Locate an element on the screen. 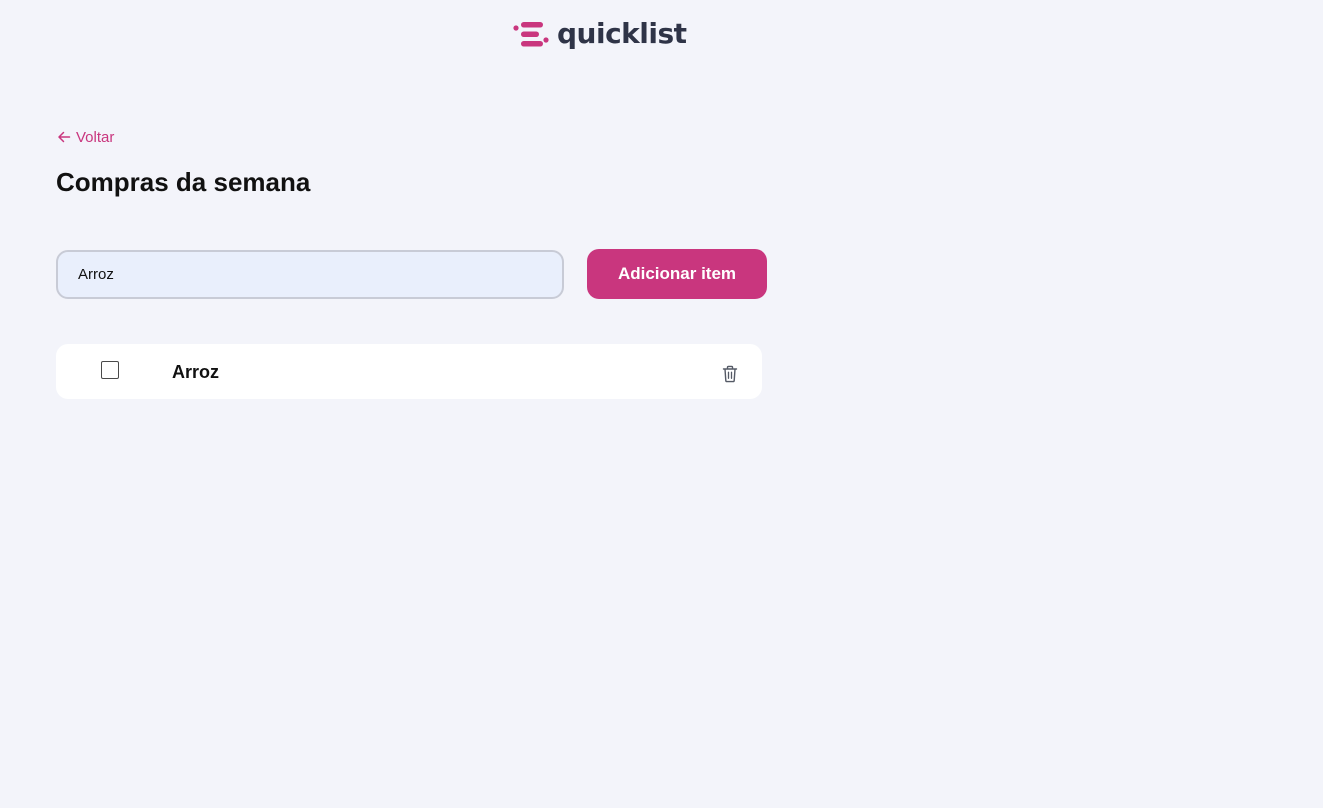  item-list: Arroz is located at coordinates (409, 371).